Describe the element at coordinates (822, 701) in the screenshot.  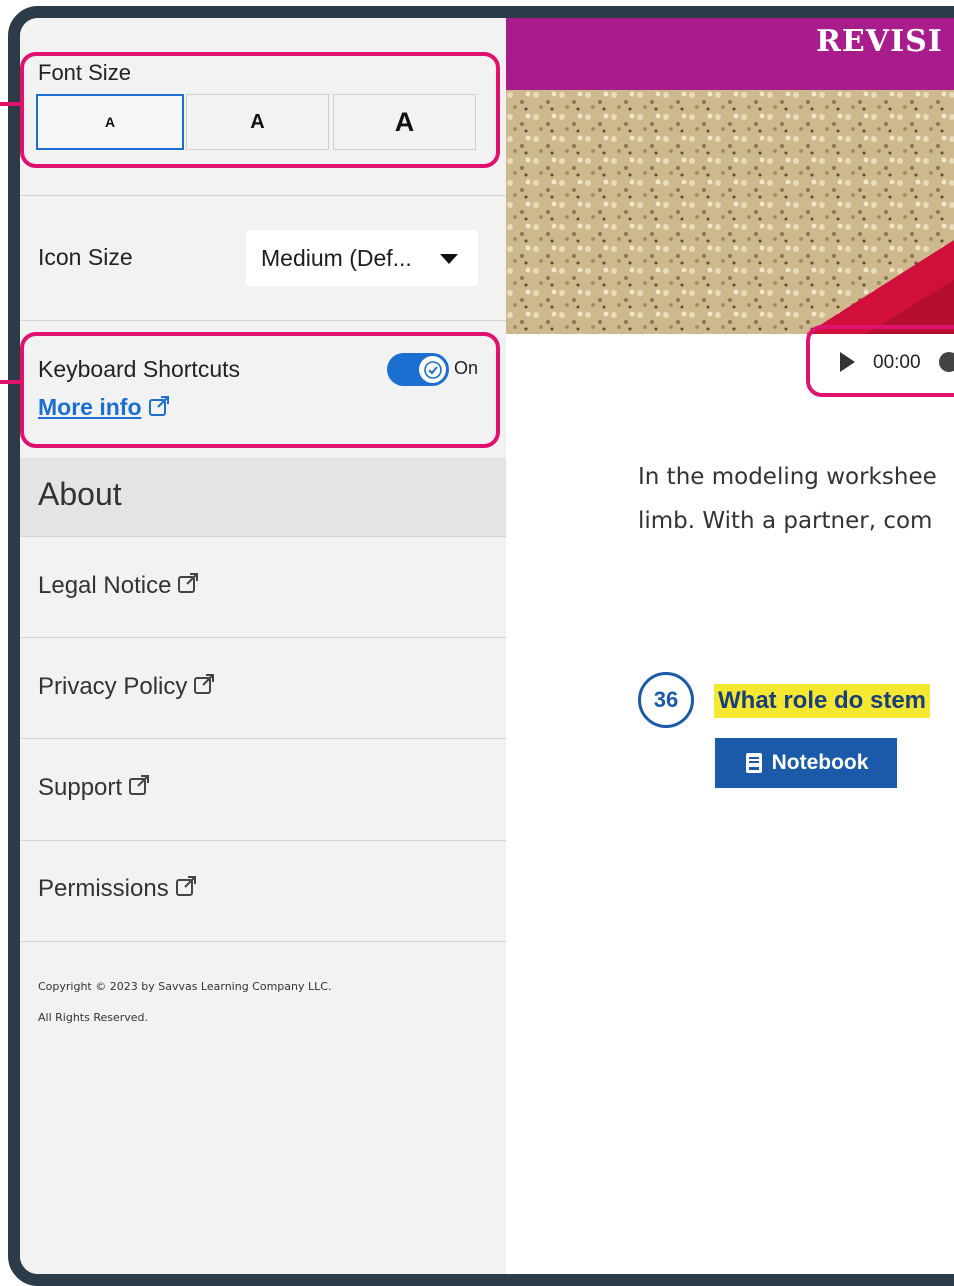
I see `question-text: What role do stem` at that location.